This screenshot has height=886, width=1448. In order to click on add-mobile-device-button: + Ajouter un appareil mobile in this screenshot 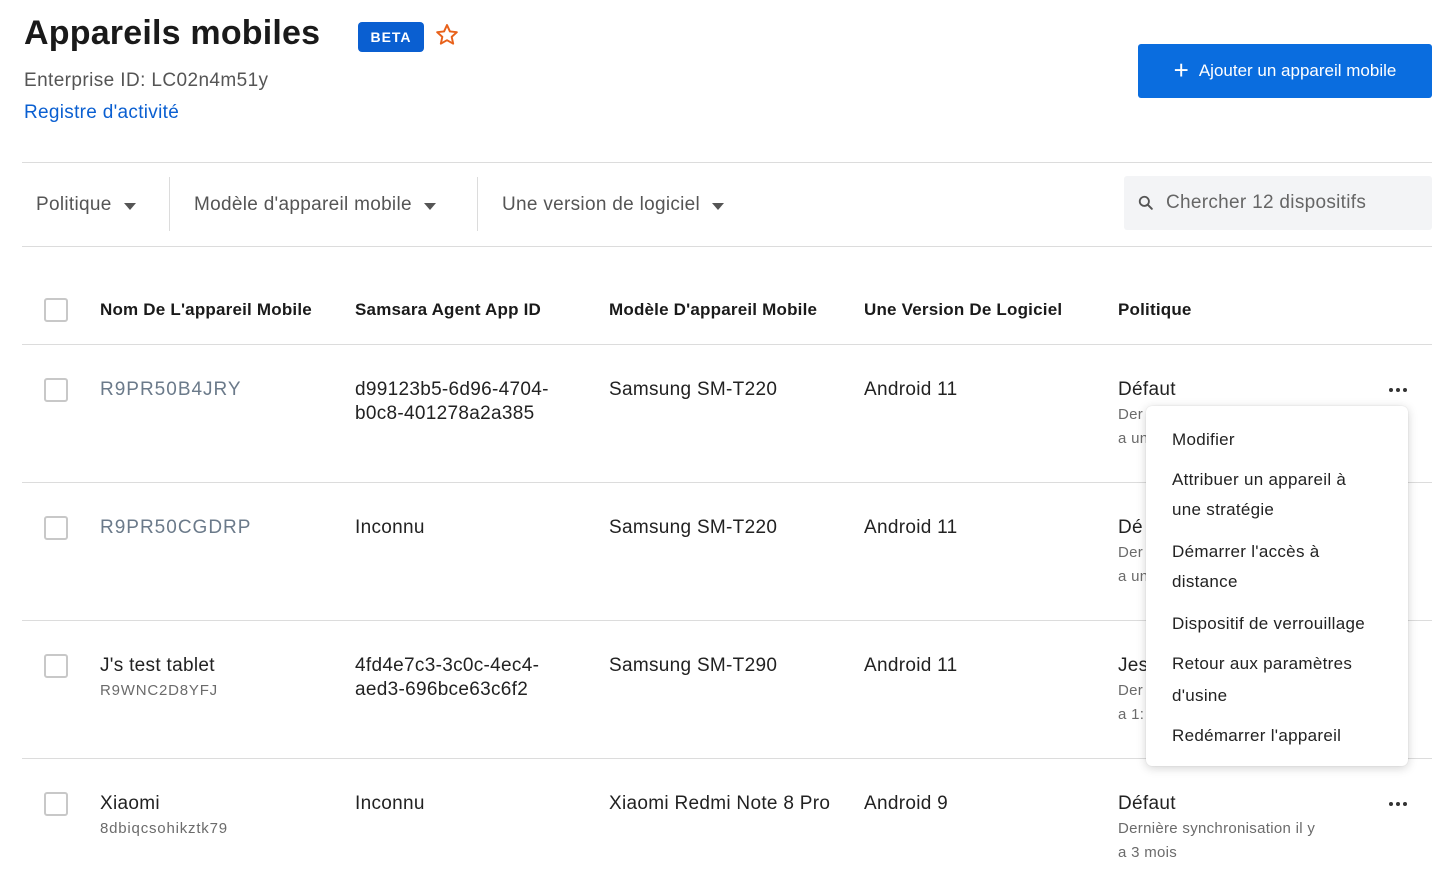, I will do `click(1285, 71)`.